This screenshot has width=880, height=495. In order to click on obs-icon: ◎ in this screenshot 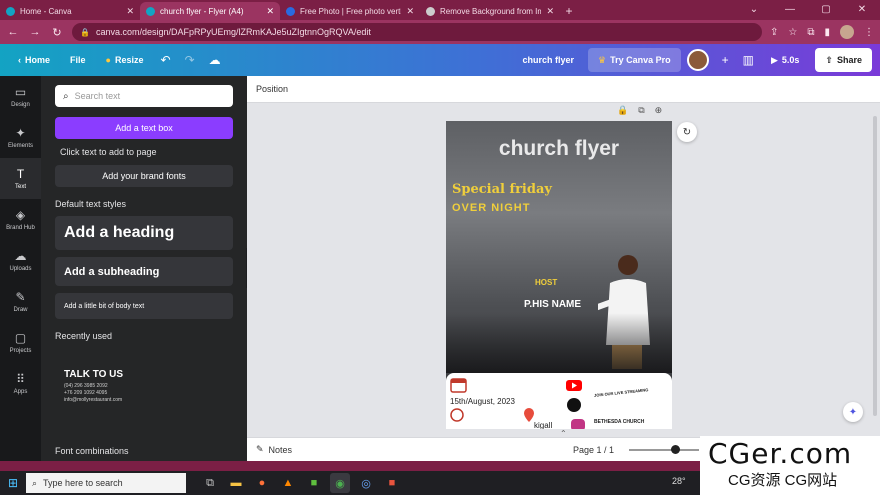, I will do `click(366, 483)`.